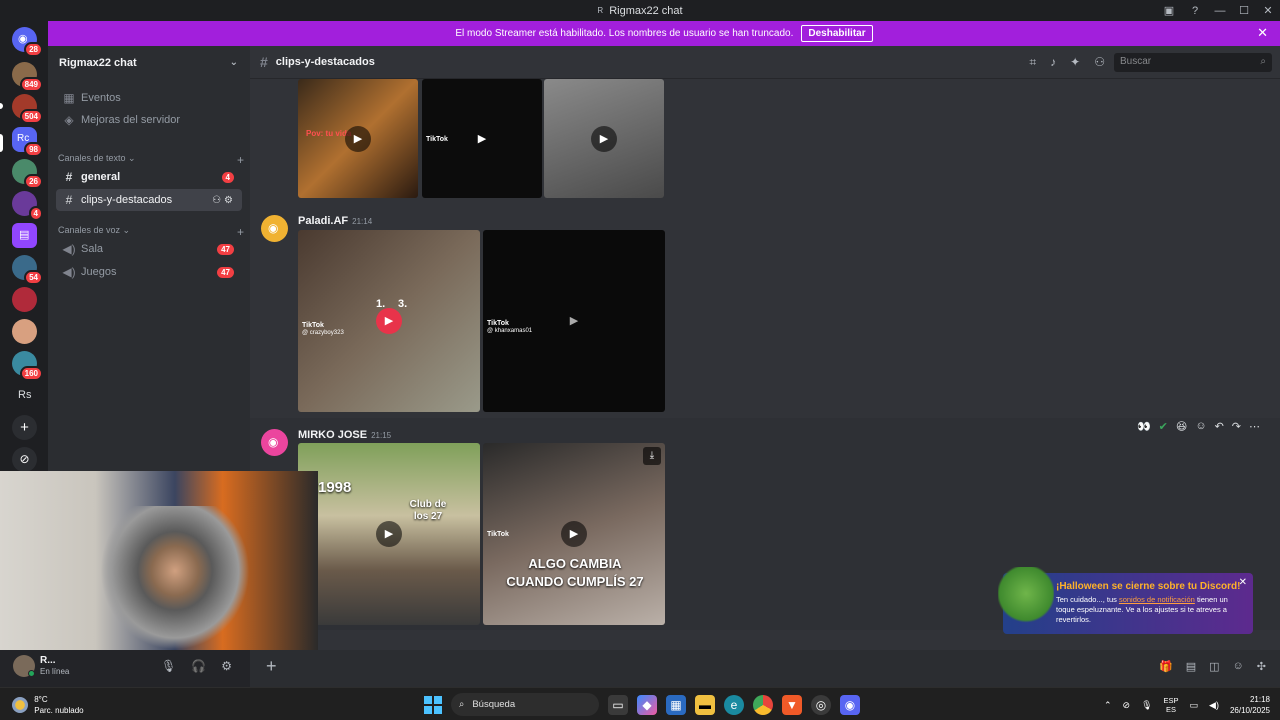 The image size is (1280, 720). Describe the element at coordinates (765, 668) in the screenshot. I see `message-composer: + 🎁 ▤ ◫ ☺ ✣` at that location.